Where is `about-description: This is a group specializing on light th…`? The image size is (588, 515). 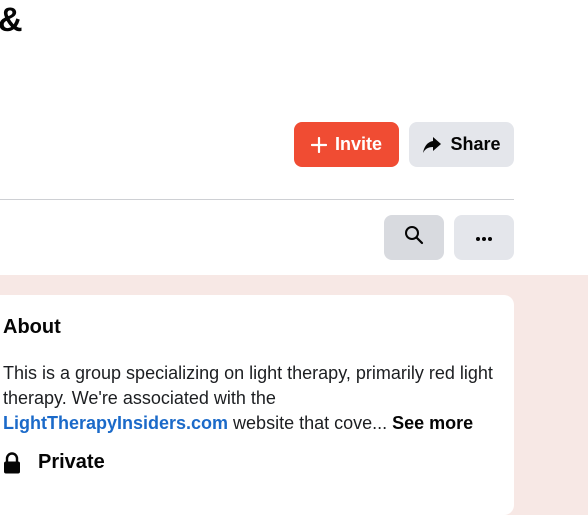
about-description: This is a group specializing on light th… is located at coordinates (253, 398).